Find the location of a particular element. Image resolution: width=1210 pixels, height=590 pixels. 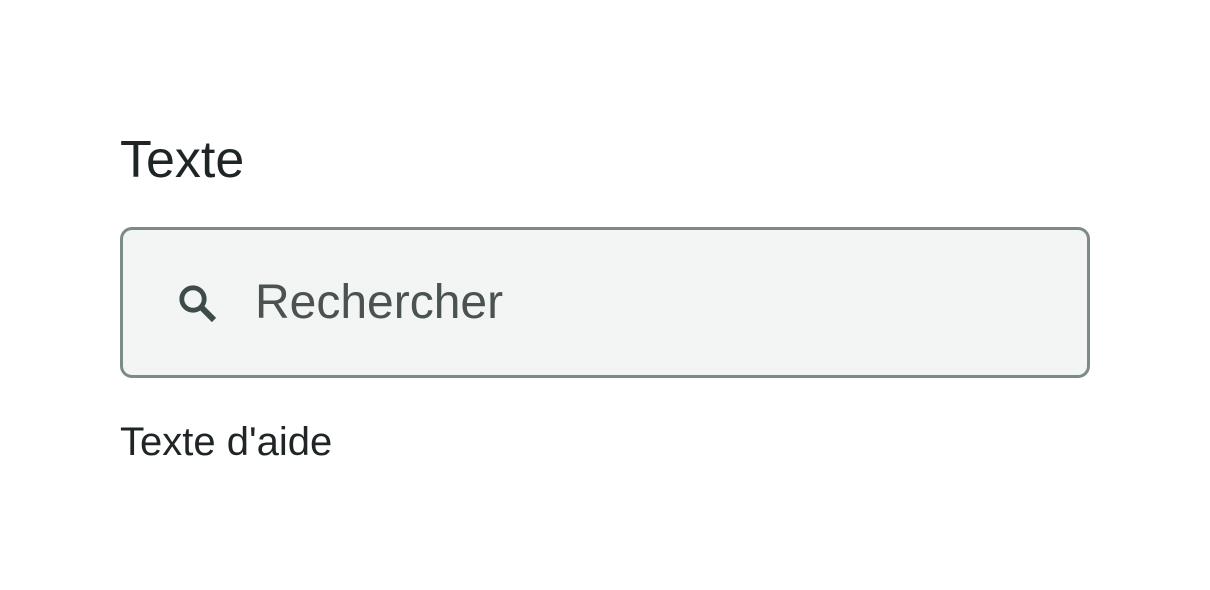

search-icon is located at coordinates (197, 303).